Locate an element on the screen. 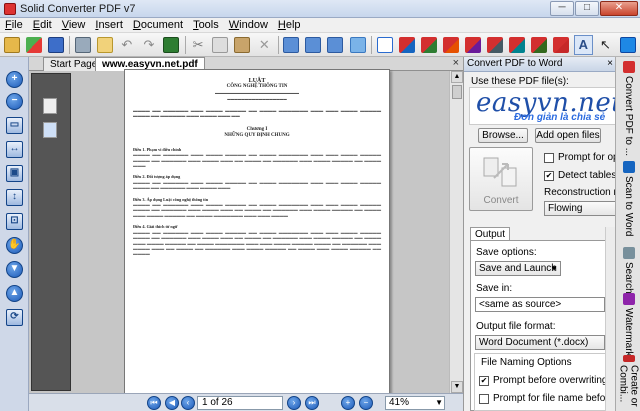  pdf-to-pdfa-icon is located at coordinates (561, 45).